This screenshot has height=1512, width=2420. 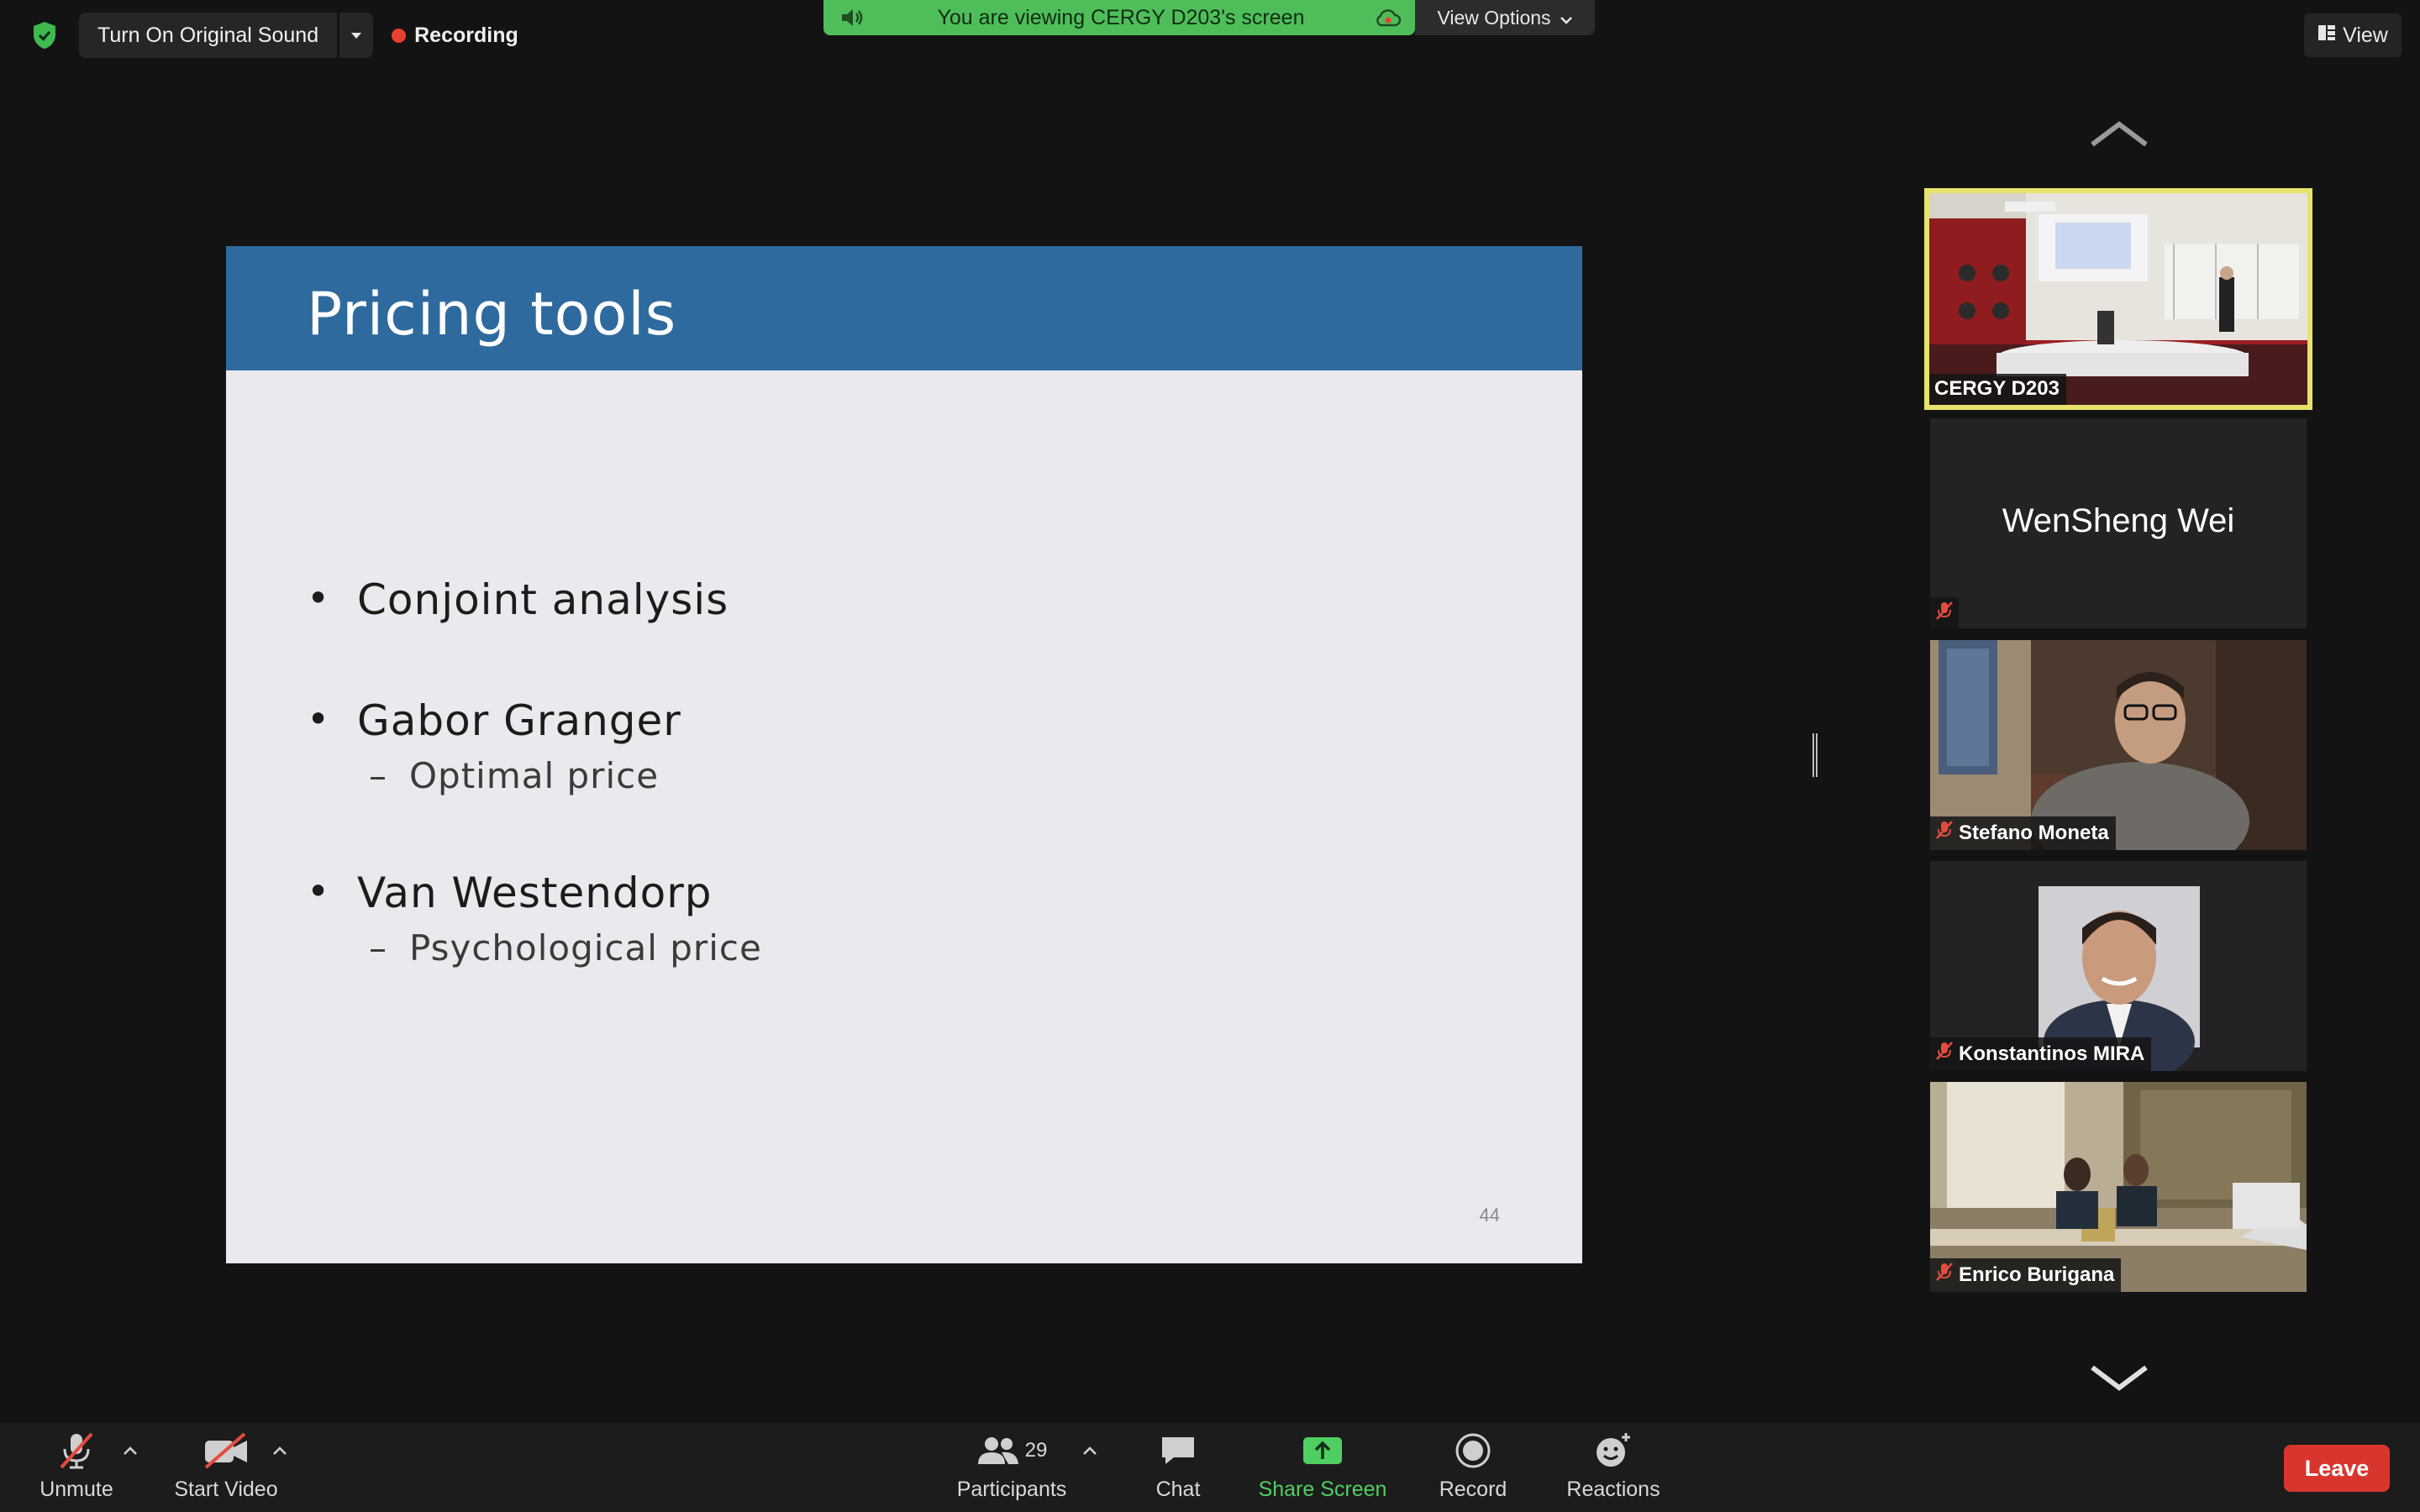 What do you see at coordinates (2118, 966) in the screenshot?
I see `video-tile-konstantinos-mira: Konstantinos MIRA` at bounding box center [2118, 966].